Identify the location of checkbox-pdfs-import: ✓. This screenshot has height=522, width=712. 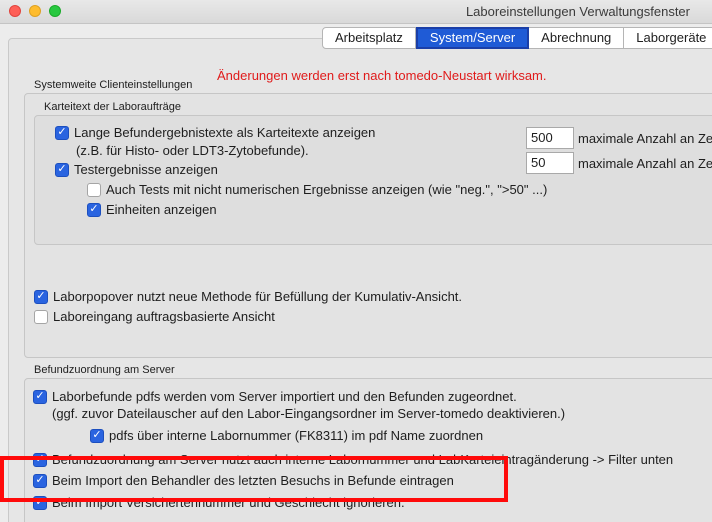
(40, 396).